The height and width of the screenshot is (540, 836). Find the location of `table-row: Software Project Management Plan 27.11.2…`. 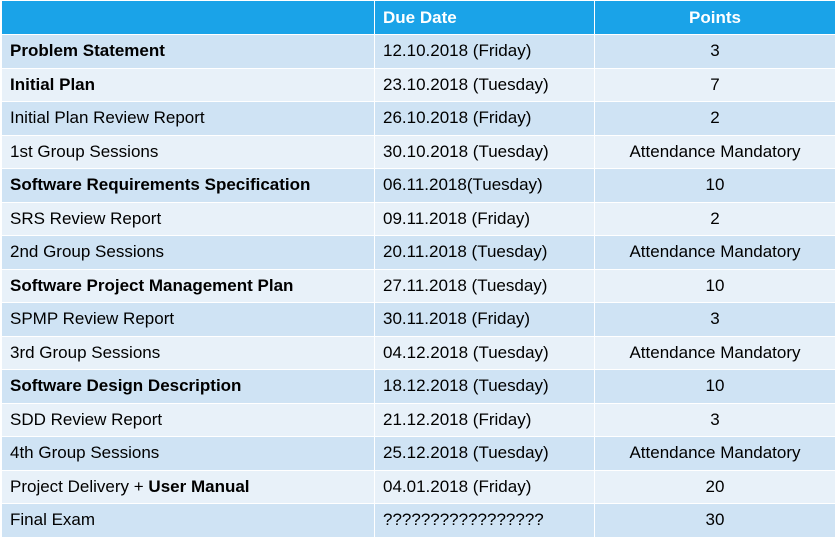

table-row: Software Project Management Plan 27.11.2… is located at coordinates (418, 285).